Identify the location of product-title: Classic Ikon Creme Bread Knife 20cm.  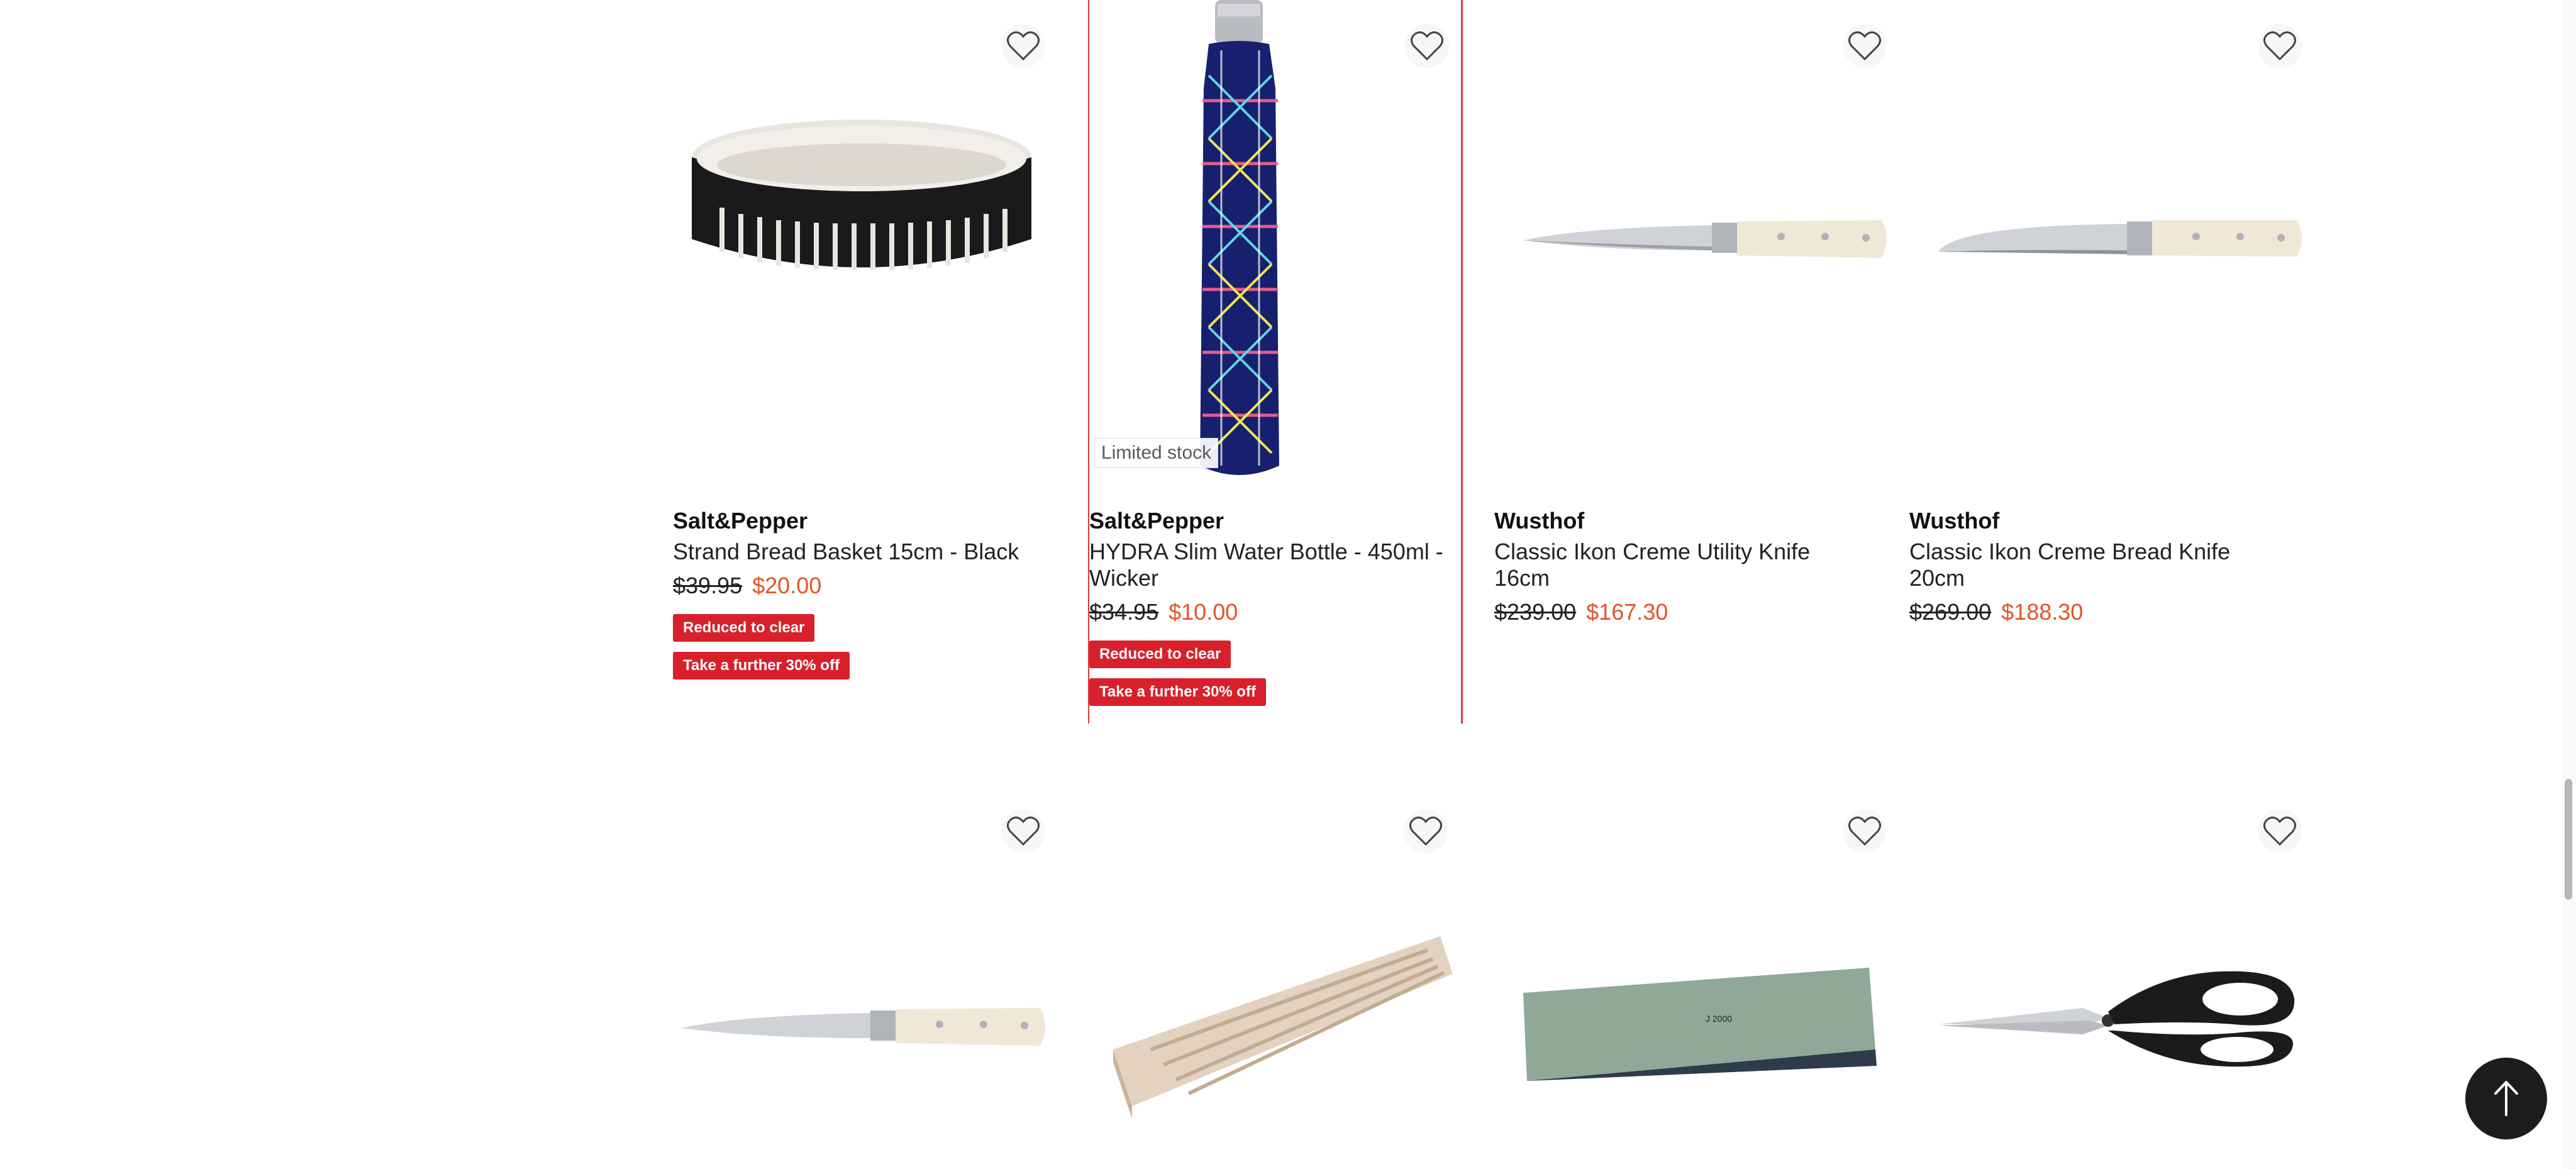
(2098, 565).